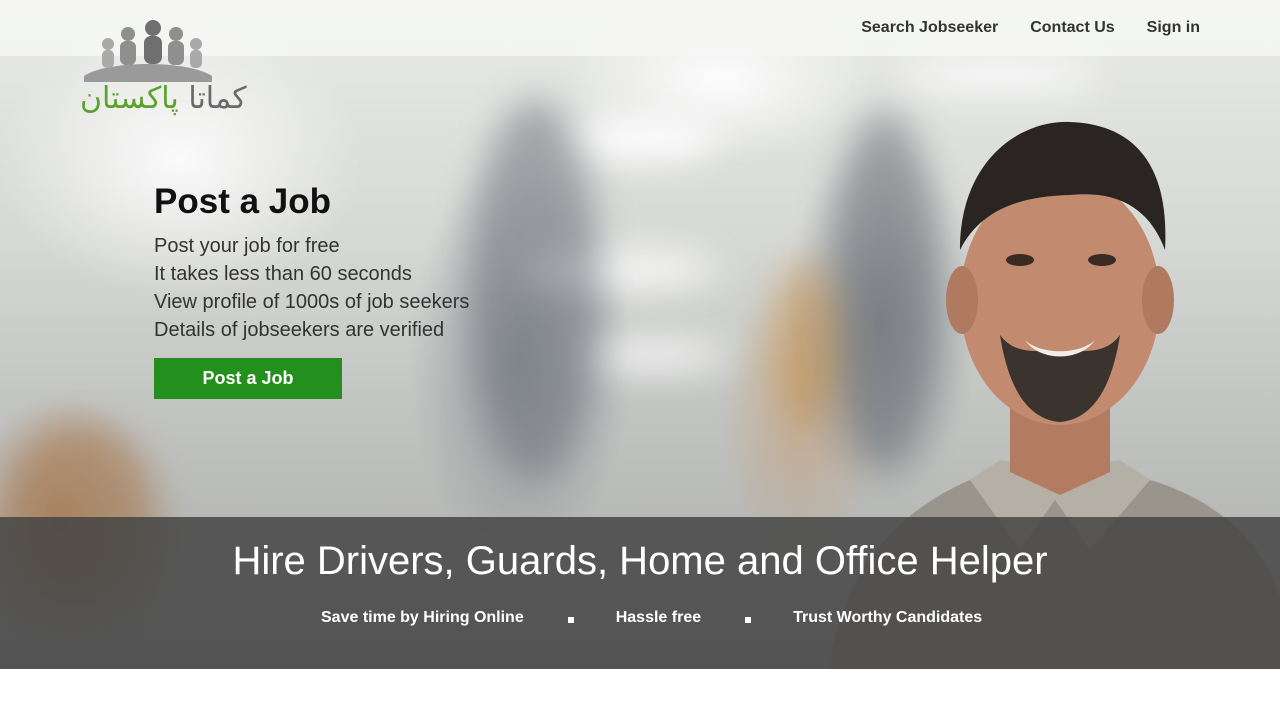 The width and height of the screenshot is (1280, 711). Describe the element at coordinates (248, 378) in the screenshot. I see `post-job-button: Post a Job` at that location.